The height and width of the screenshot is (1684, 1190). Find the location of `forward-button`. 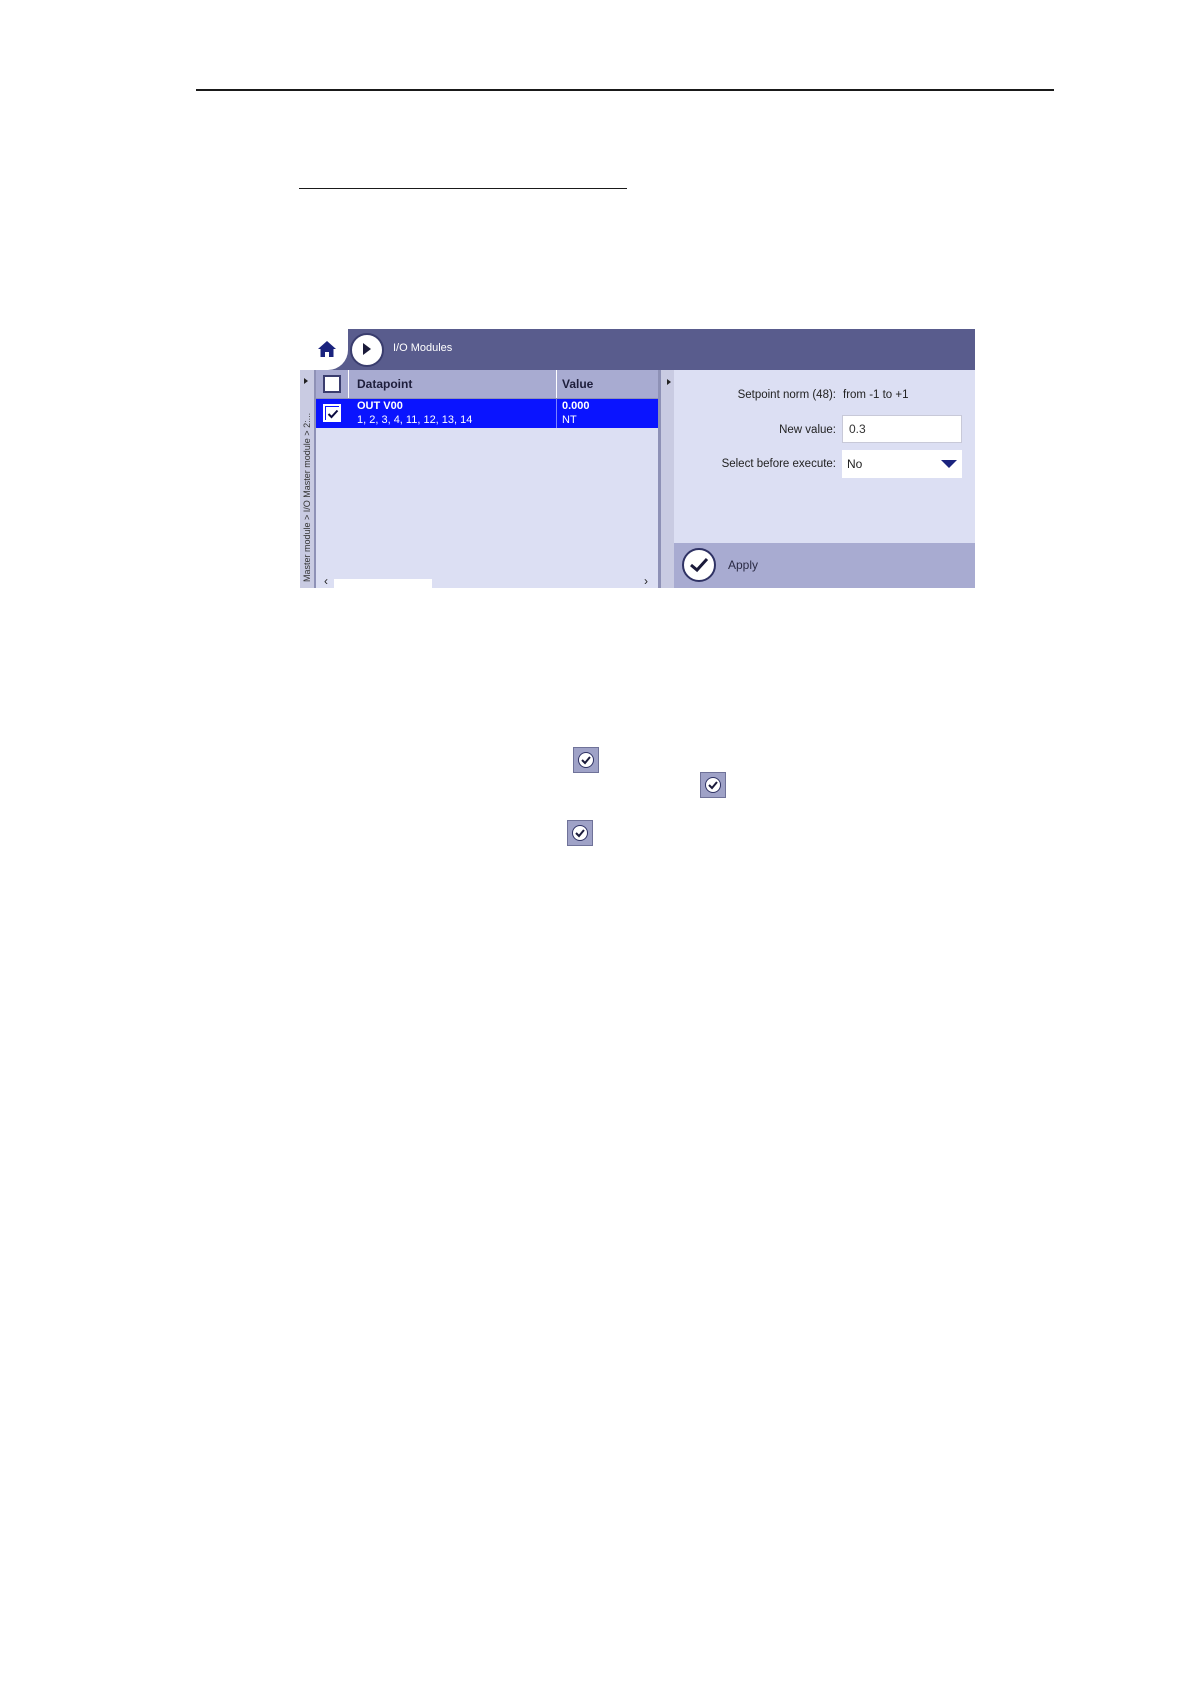

forward-button is located at coordinates (367, 350).